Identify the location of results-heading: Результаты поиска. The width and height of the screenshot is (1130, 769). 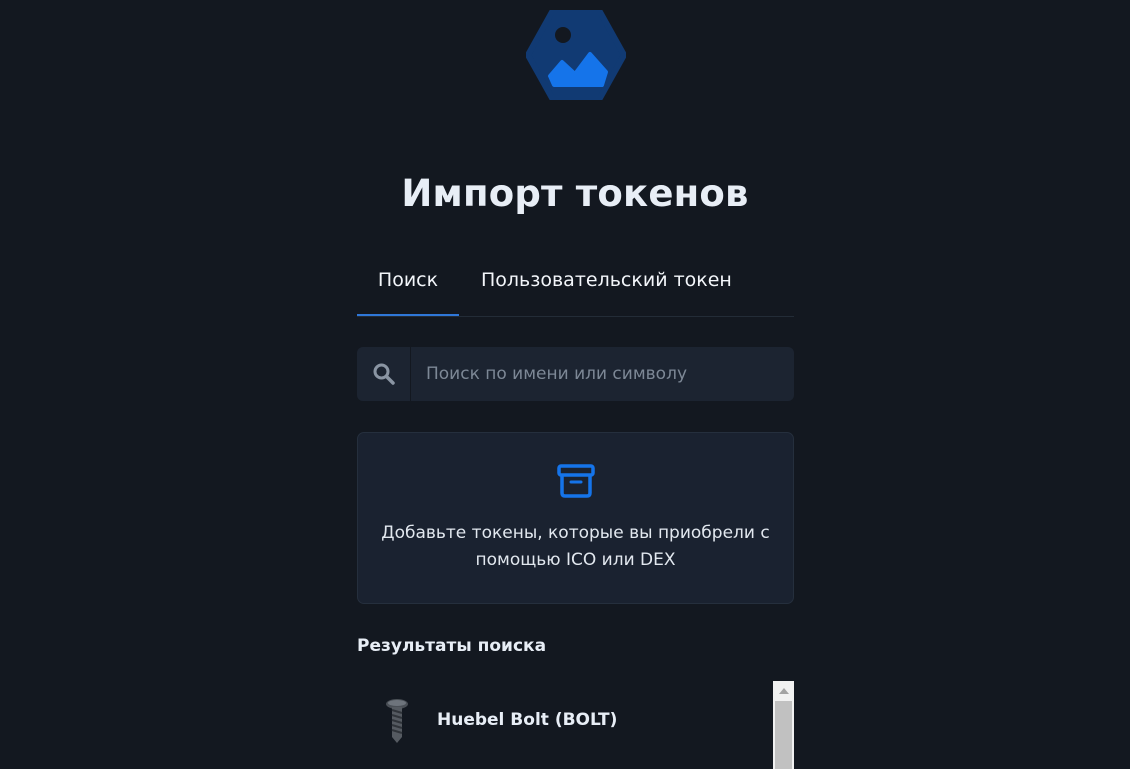
(452, 646).